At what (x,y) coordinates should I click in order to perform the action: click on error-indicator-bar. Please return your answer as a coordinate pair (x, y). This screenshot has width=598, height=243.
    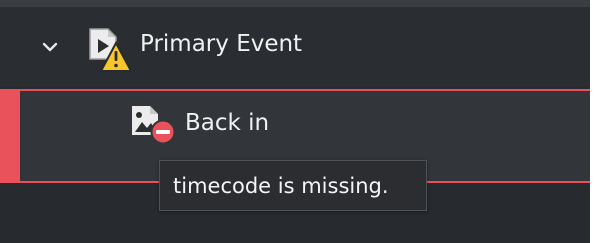
    Looking at the image, I should click on (10, 136).